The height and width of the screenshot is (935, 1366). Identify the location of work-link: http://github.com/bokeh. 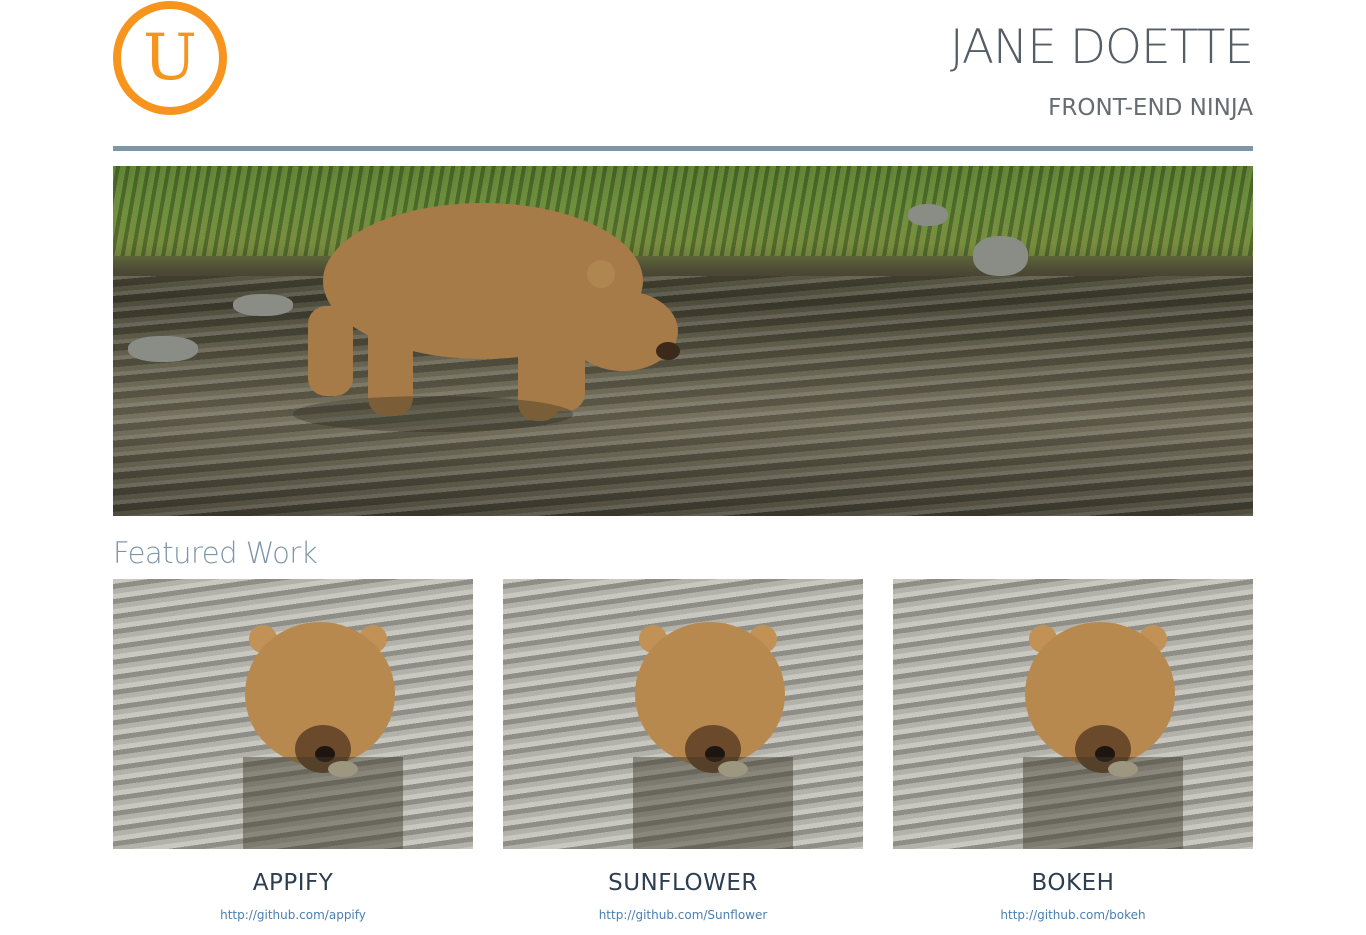
(1073, 915).